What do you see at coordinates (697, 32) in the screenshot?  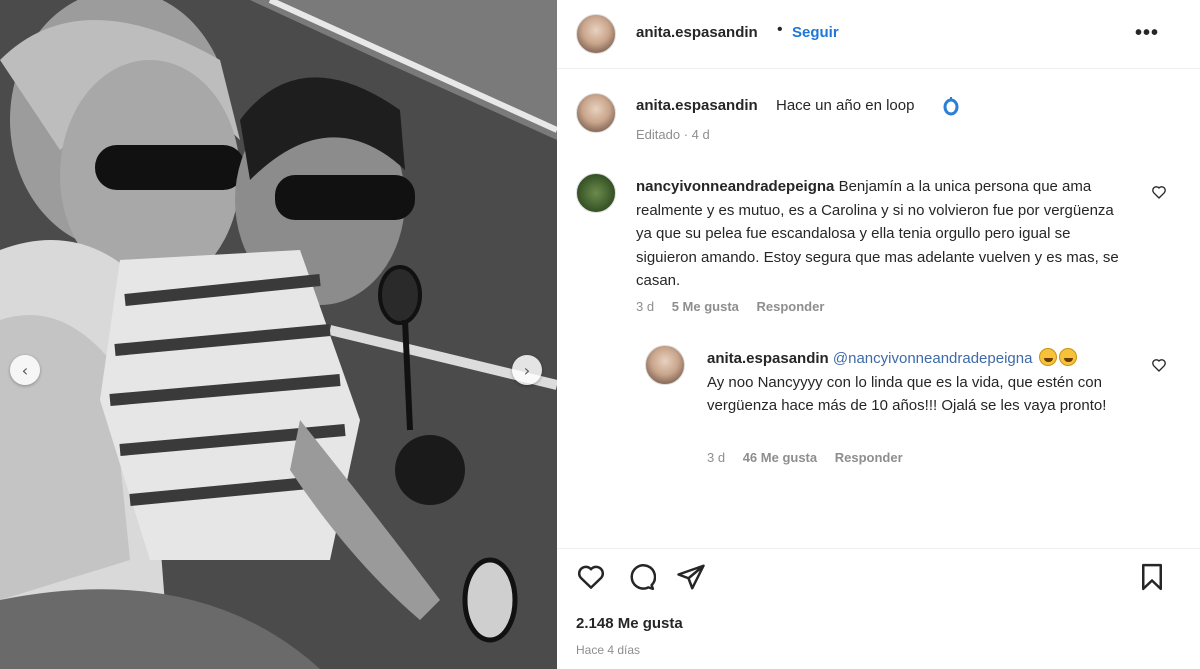 I see `post-author-username: anita.espasandin` at bounding box center [697, 32].